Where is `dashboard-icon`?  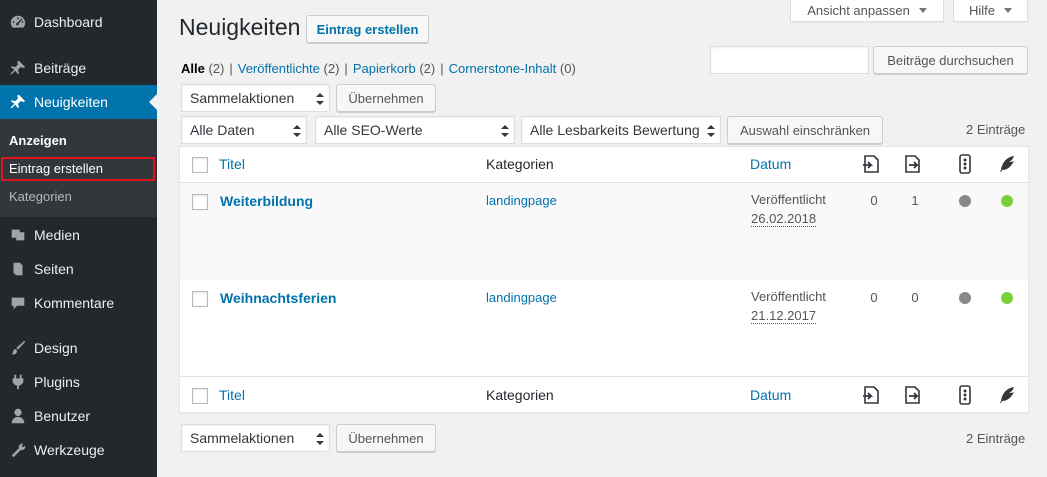
dashboard-icon is located at coordinates (17, 22).